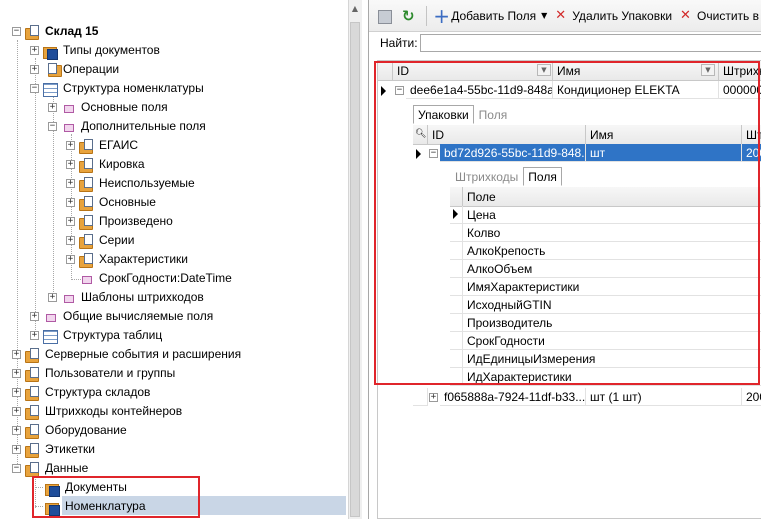 This screenshot has width=761, height=519. What do you see at coordinates (150, 278) in the screenshot?
I see `tree-item-expiry-date: СрокГодности:DateTime` at bounding box center [150, 278].